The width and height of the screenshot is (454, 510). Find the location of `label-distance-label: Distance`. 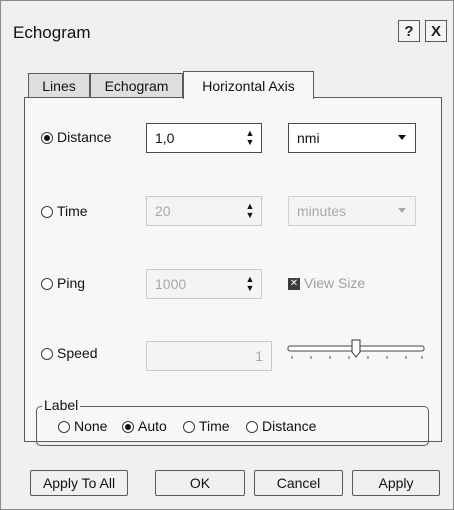

label-distance-label: Distance is located at coordinates (289, 426).